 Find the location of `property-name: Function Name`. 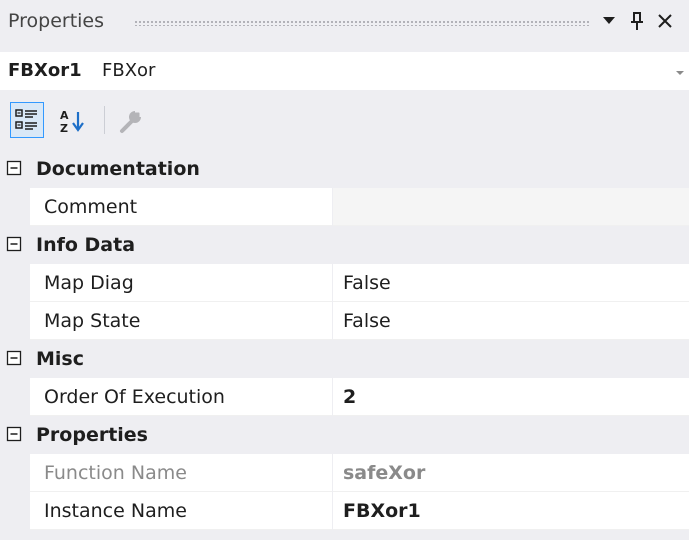

property-name: Function Name is located at coordinates (115, 473).